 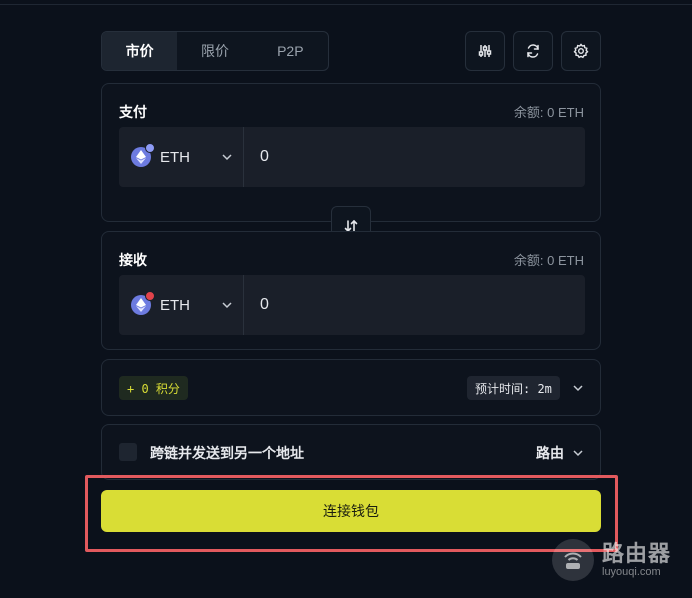 What do you see at coordinates (175, 157) in the screenshot?
I see `pay-token-name: ETH` at bounding box center [175, 157].